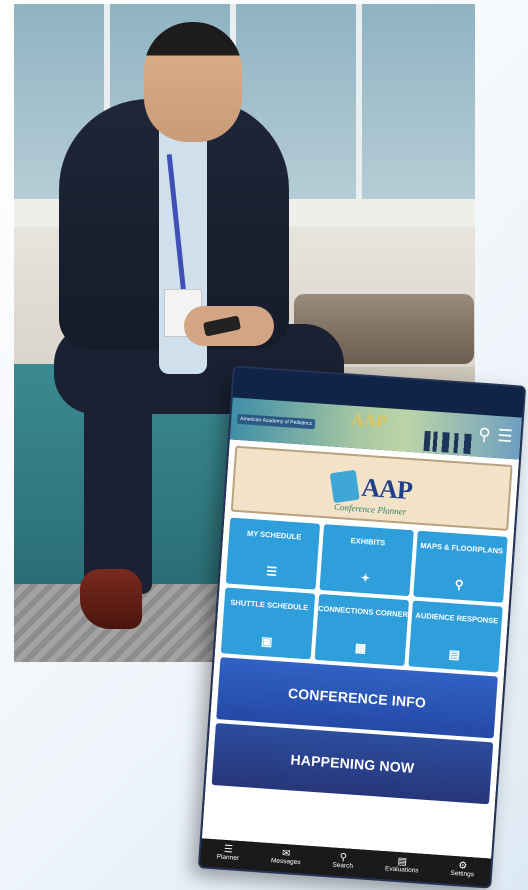  I want to click on nav-label: Messages, so click(285, 862).